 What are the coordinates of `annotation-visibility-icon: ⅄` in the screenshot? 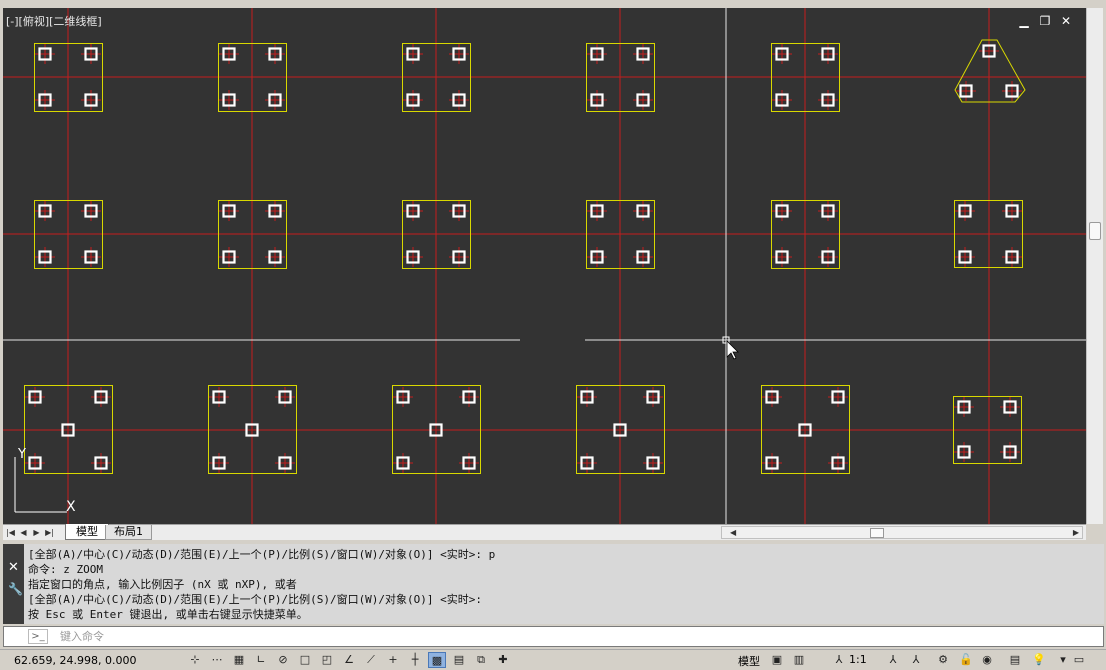 It's located at (893, 660).